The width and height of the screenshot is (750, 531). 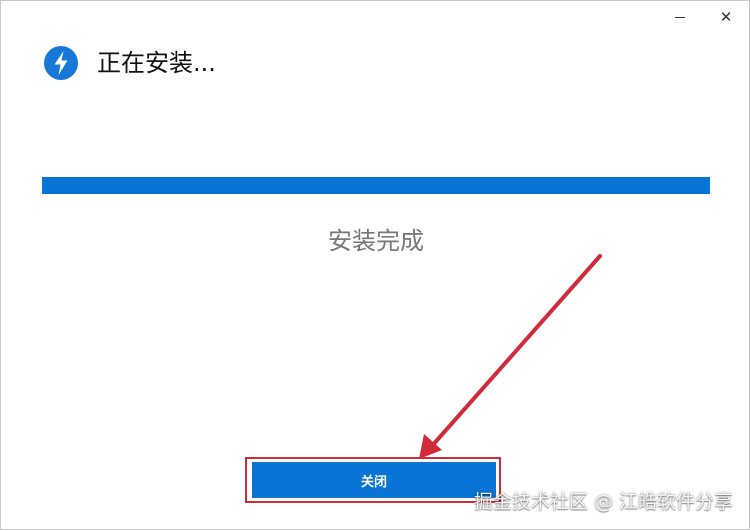 What do you see at coordinates (430, 446) in the screenshot?
I see `arrow-head` at bounding box center [430, 446].